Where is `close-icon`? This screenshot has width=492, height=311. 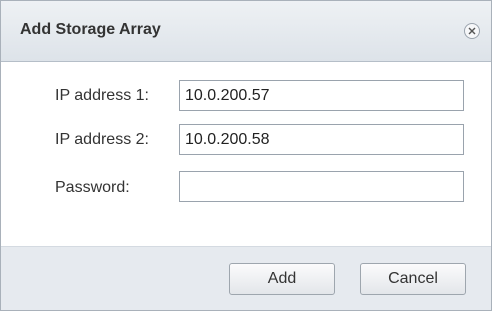
close-icon is located at coordinates (472, 31).